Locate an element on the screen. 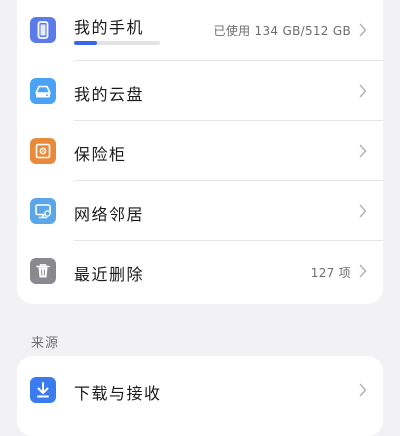  storage-item-label: 保险柜 is located at coordinates (100, 153).